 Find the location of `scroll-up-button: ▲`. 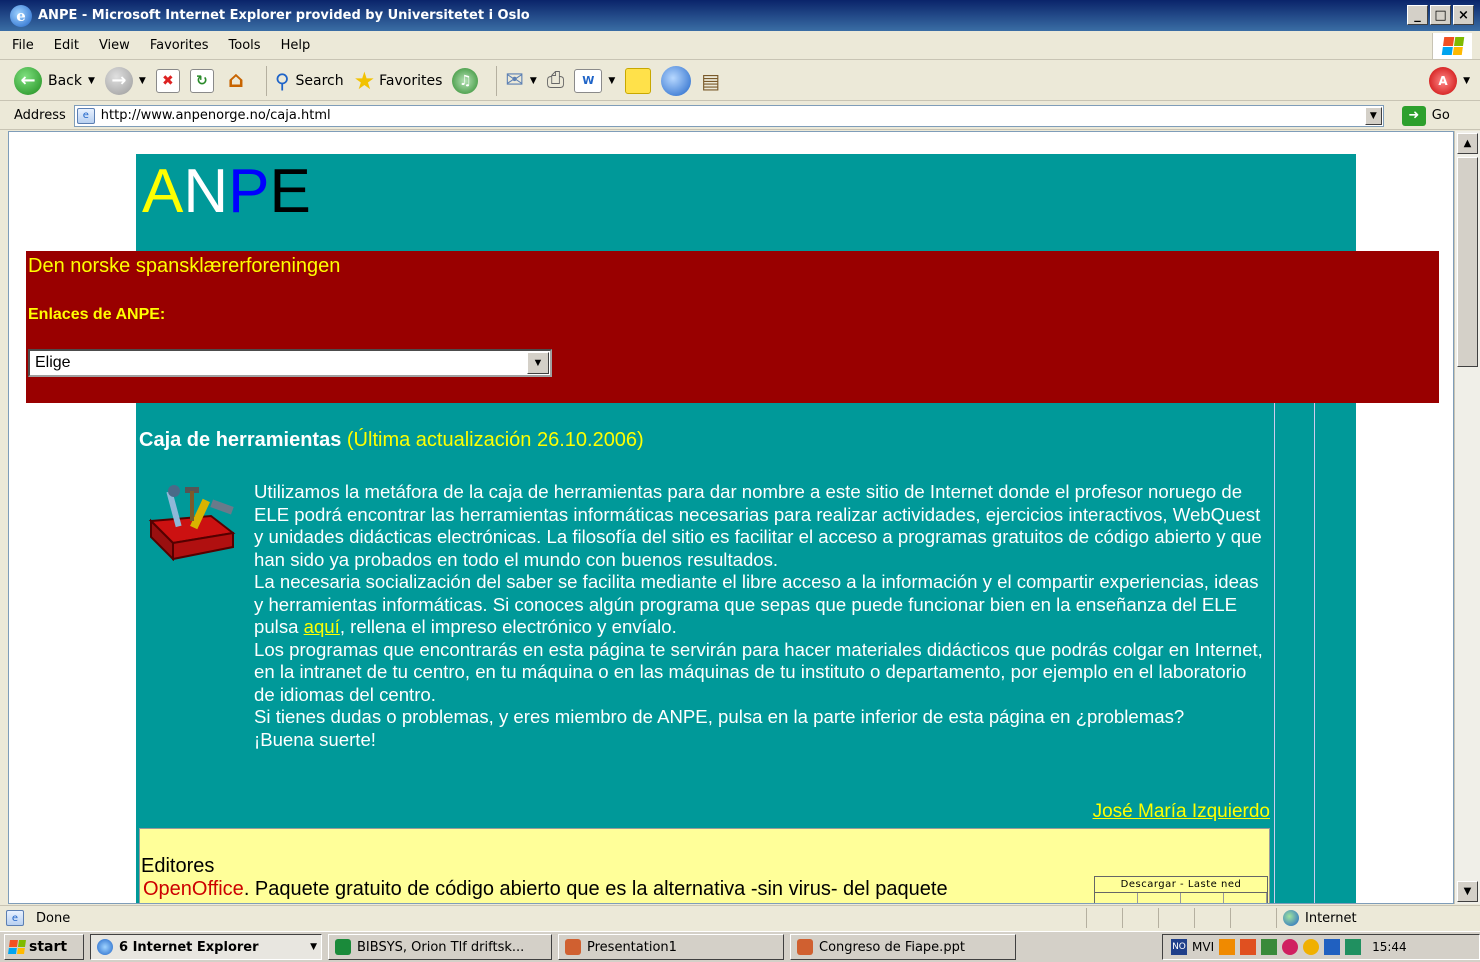

scroll-up-button: ▲ is located at coordinates (1467, 143).